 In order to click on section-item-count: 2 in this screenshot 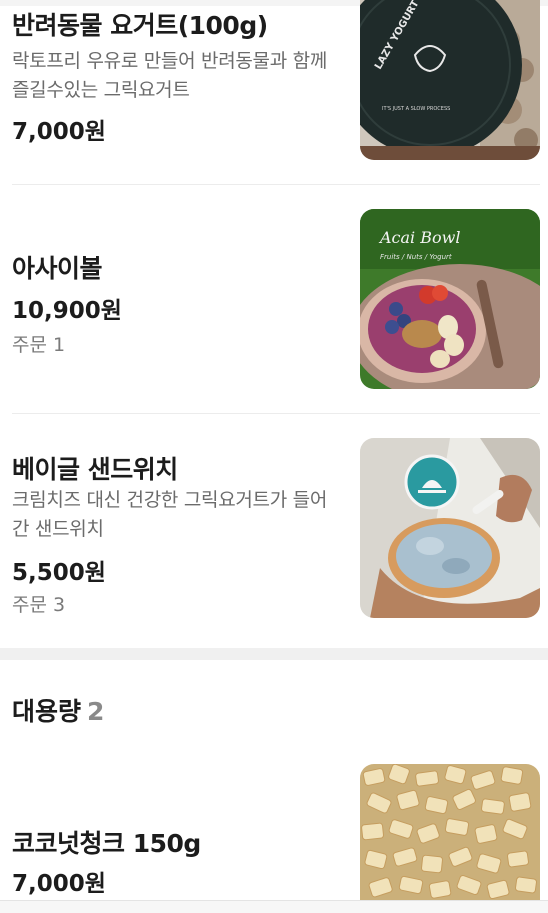, I will do `click(96, 711)`.